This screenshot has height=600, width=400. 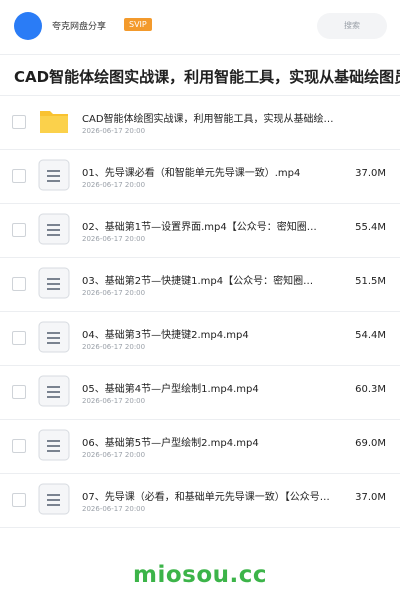 I want to click on row-divider, so click(x=200, y=527).